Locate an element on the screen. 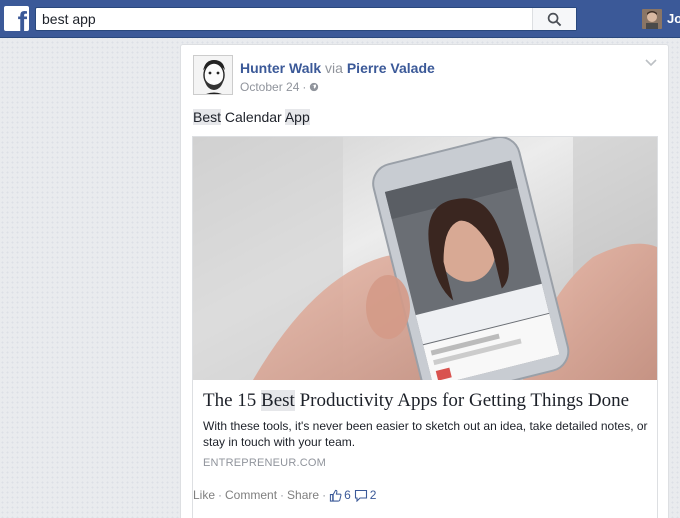 This screenshot has height=518, width=680. top-bar: f Jo is located at coordinates (340, 19).